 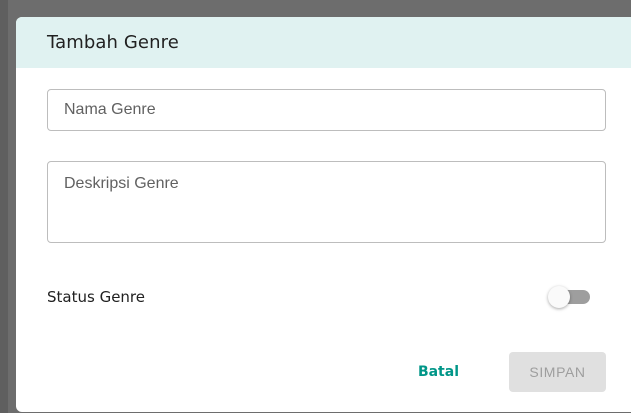 What do you see at coordinates (326, 297) in the screenshot?
I see `status-row: Status Genre` at bounding box center [326, 297].